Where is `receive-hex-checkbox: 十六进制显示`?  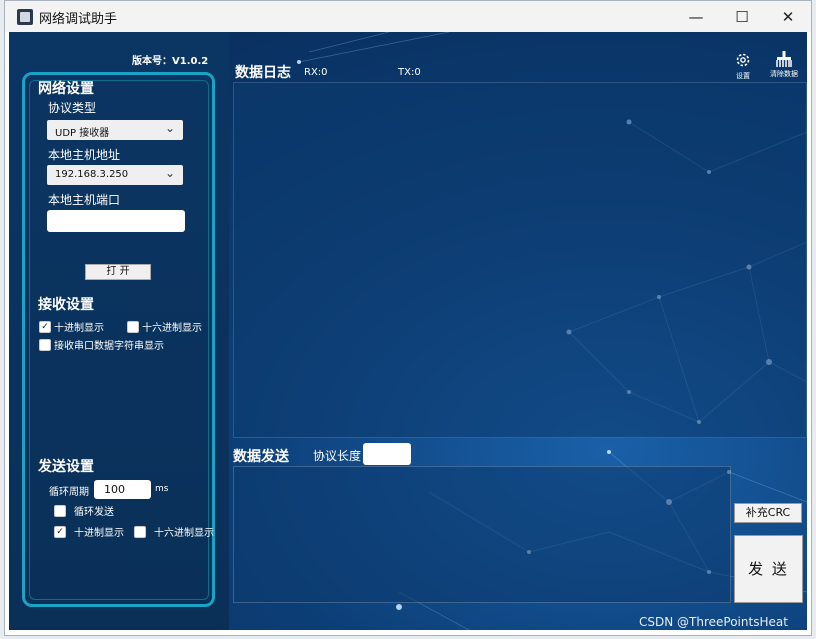 receive-hex-checkbox: 十六进制显示 is located at coordinates (164, 326).